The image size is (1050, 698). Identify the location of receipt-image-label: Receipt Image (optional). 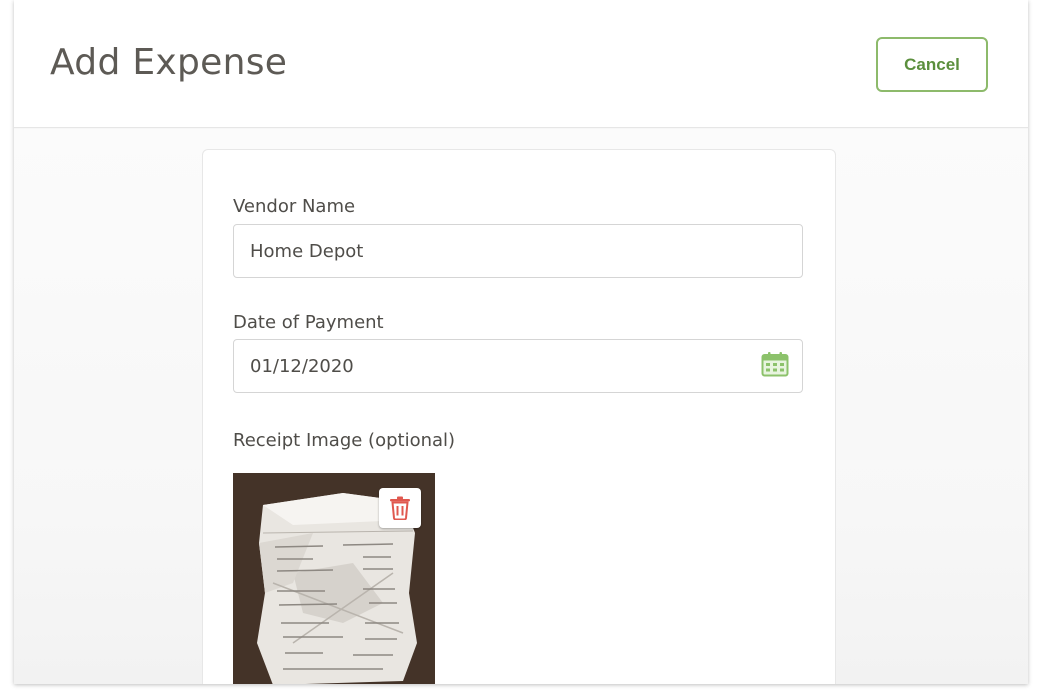
(344, 440).